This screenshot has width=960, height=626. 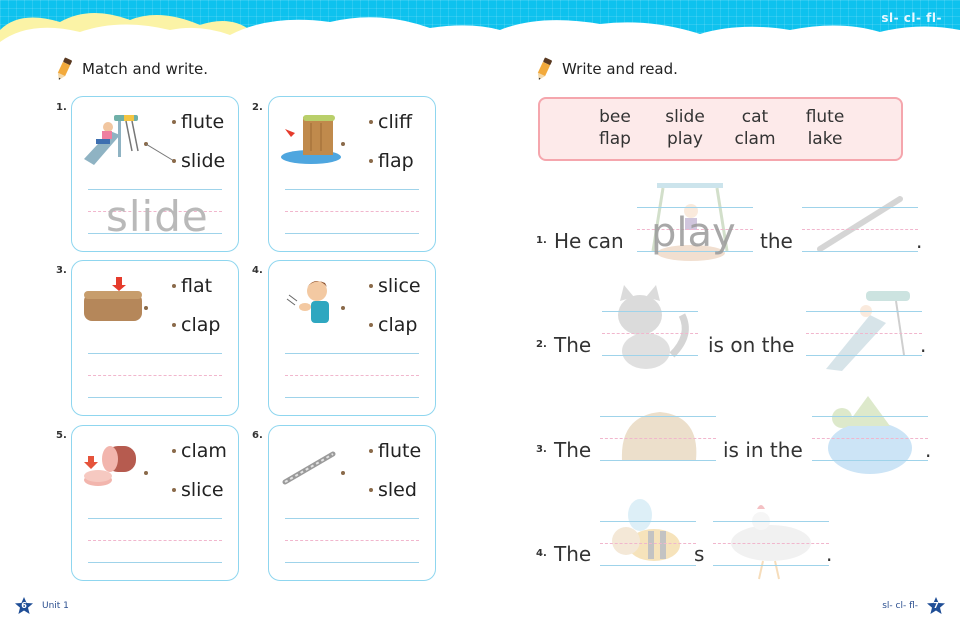 I want to click on option-word: cliff, so click(x=390, y=122).